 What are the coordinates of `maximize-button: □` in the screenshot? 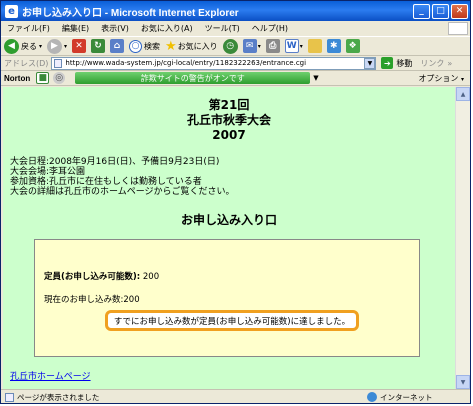 It's located at (440, 11).